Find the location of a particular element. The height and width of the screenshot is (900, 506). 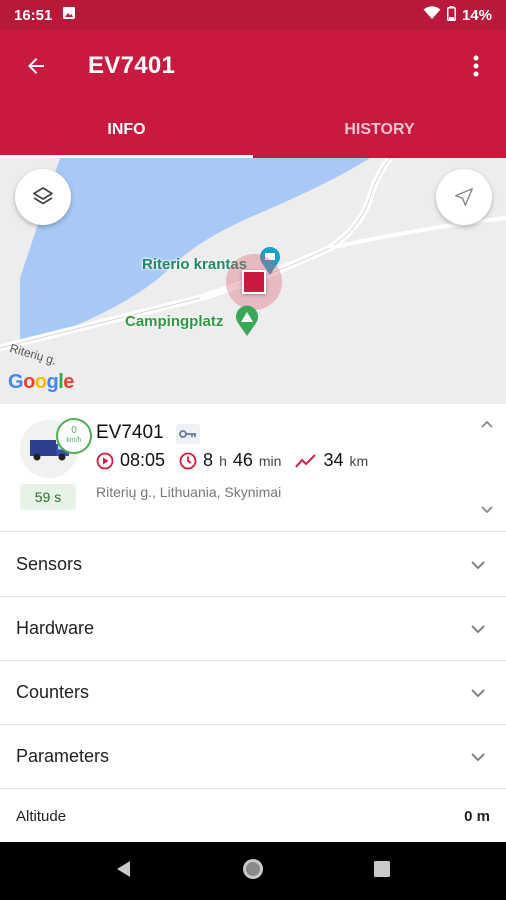

section-label: Counters is located at coordinates (53, 692).